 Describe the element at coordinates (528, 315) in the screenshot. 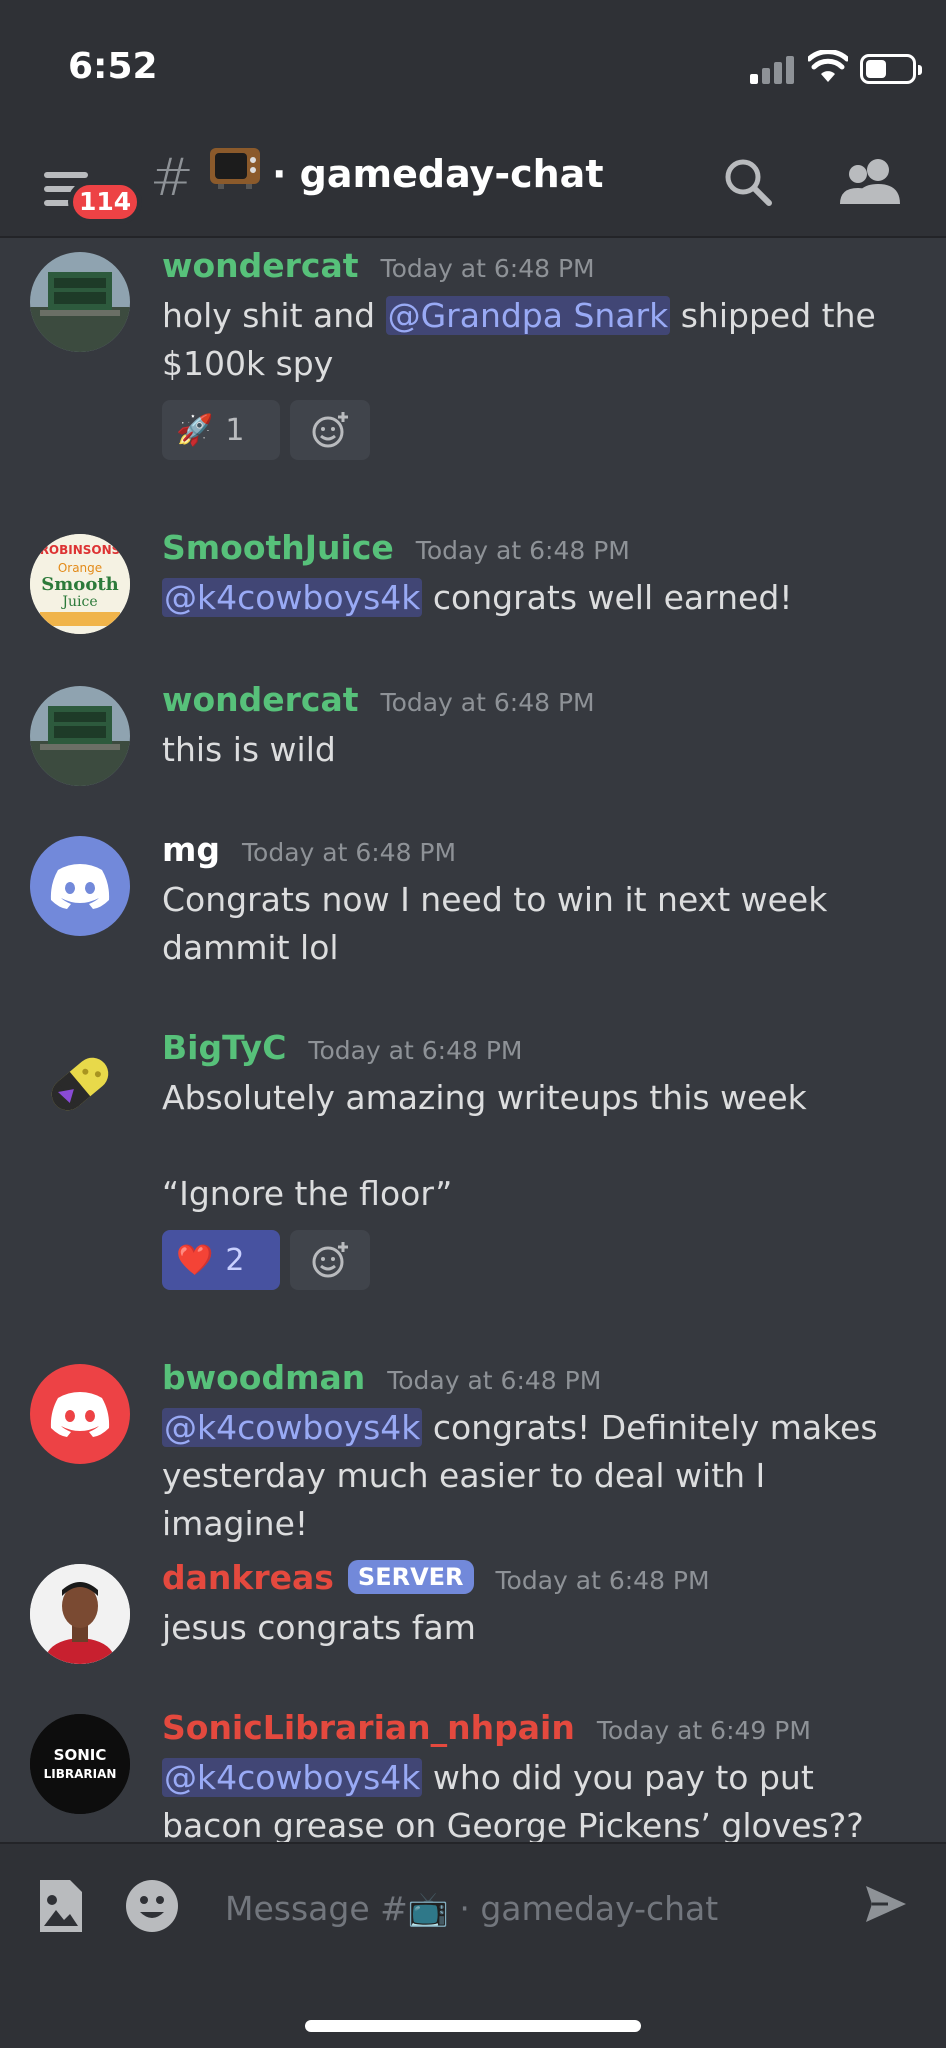

I see `user-mention: @Grandpa Snark` at that location.